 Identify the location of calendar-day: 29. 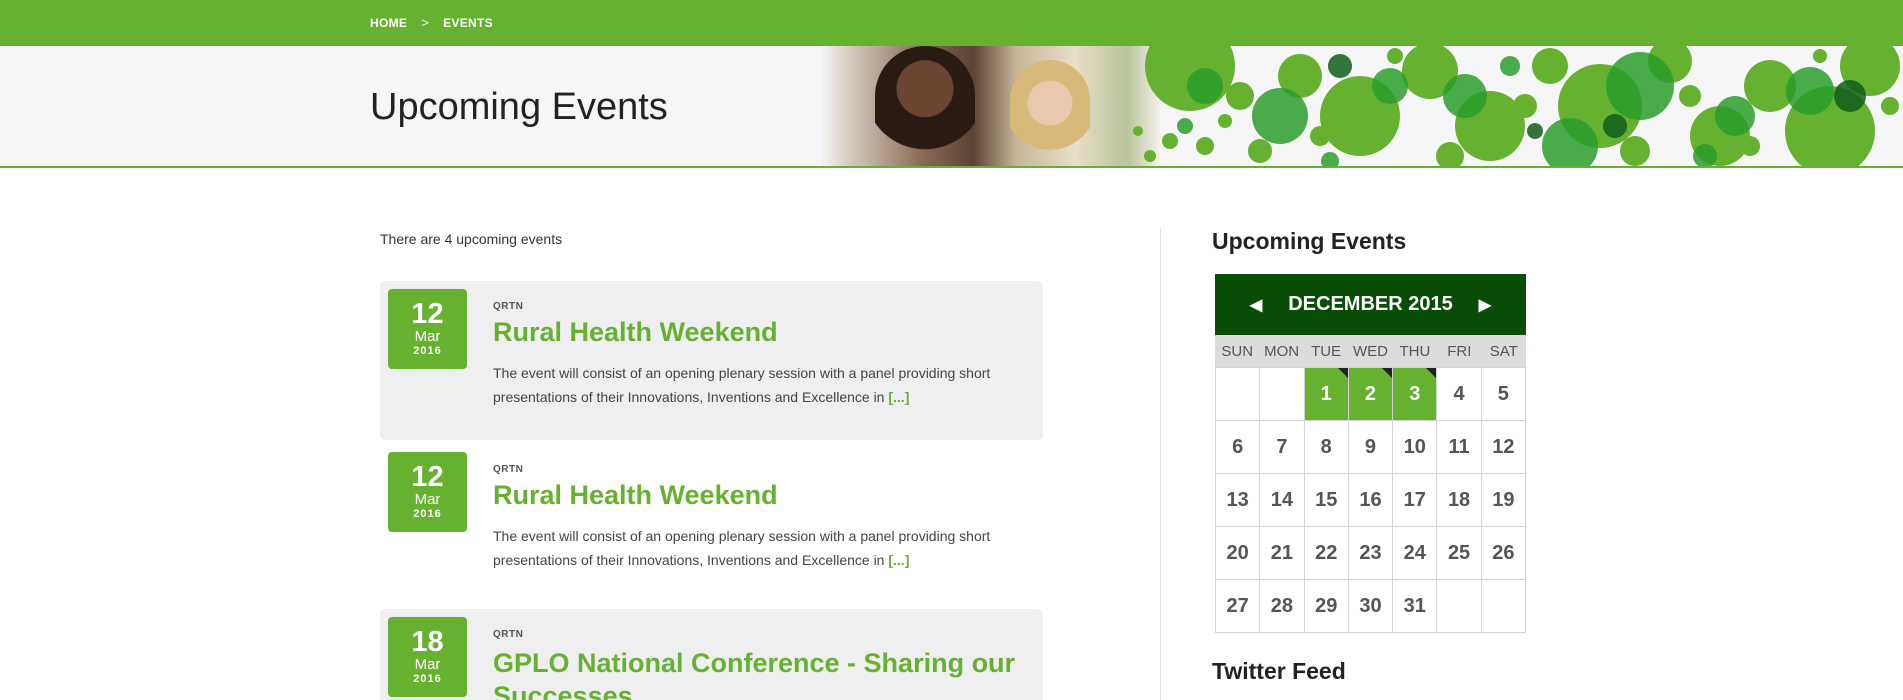
(1326, 606).